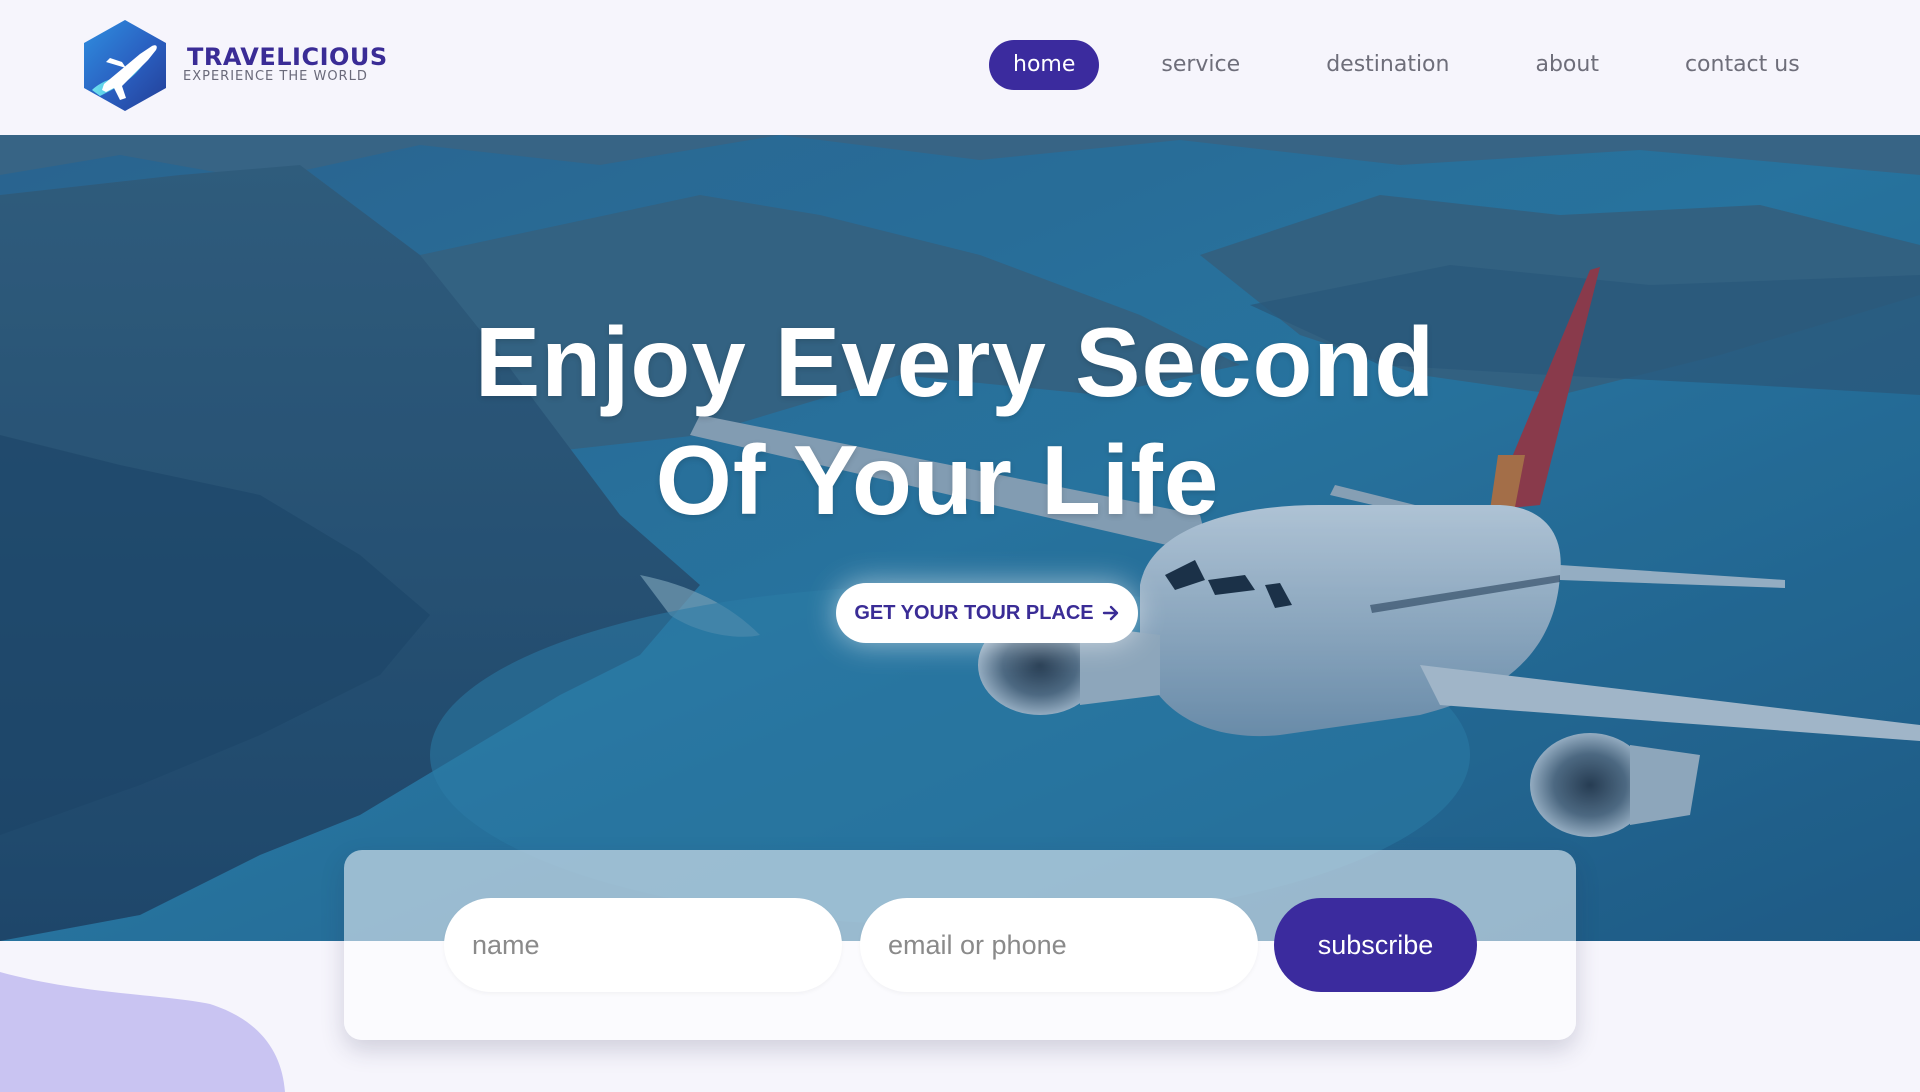 This screenshot has height=1092, width=1920. What do you see at coordinates (287, 57) in the screenshot?
I see `brand-name: TRAVELICIOUS` at bounding box center [287, 57].